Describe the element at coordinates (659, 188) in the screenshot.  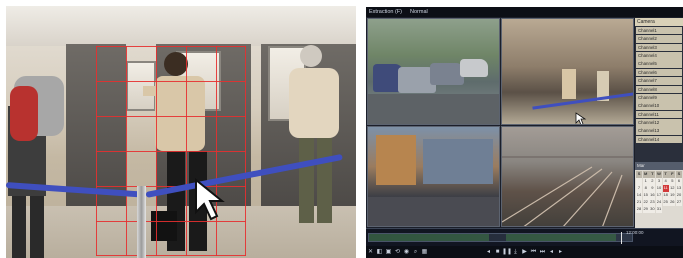
I see `calendar-day: 10` at that location.